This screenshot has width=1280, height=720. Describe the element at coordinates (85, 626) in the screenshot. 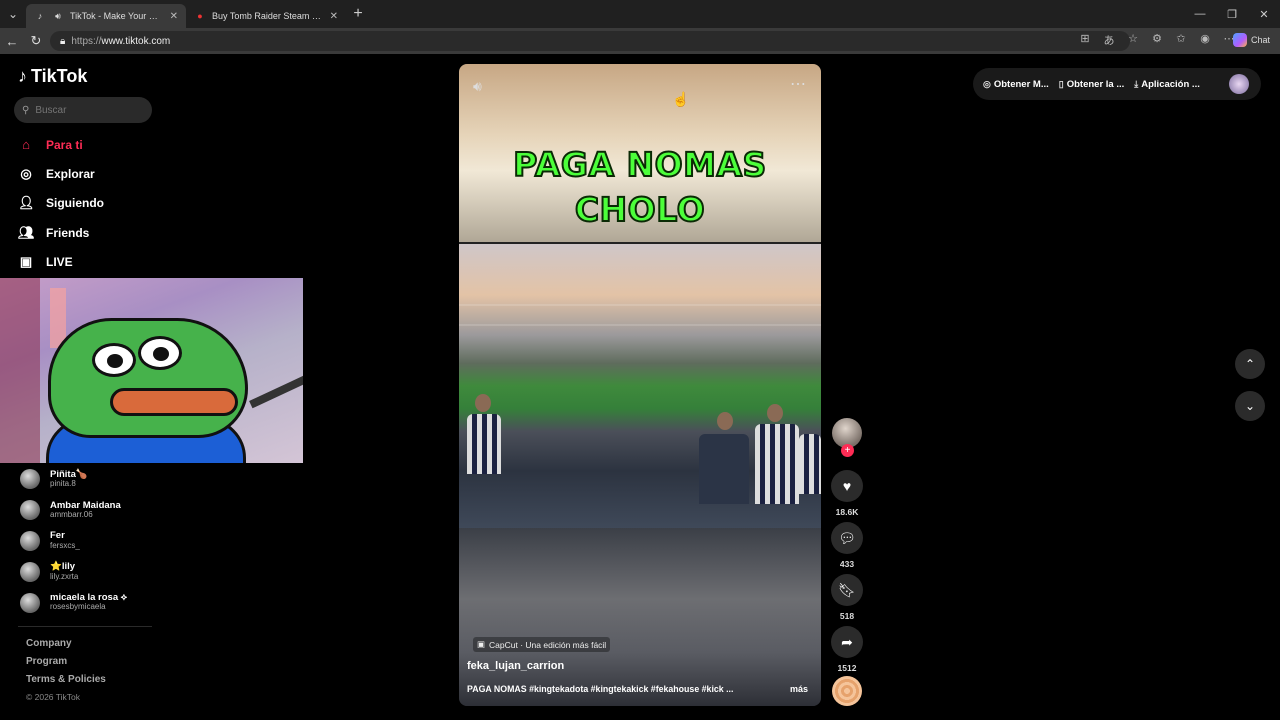

I see `sidebar-divider` at that location.